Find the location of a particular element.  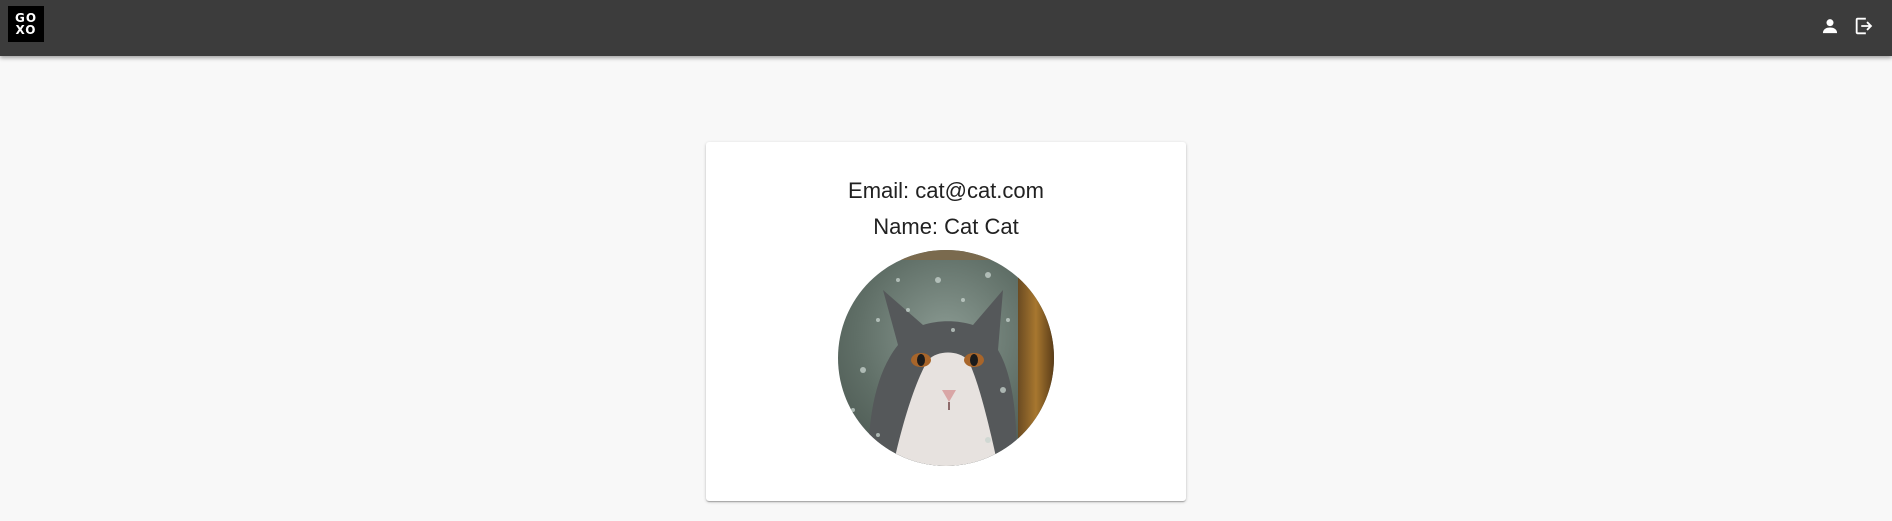

email-text: Email: cat@cat.com is located at coordinates (946, 190).